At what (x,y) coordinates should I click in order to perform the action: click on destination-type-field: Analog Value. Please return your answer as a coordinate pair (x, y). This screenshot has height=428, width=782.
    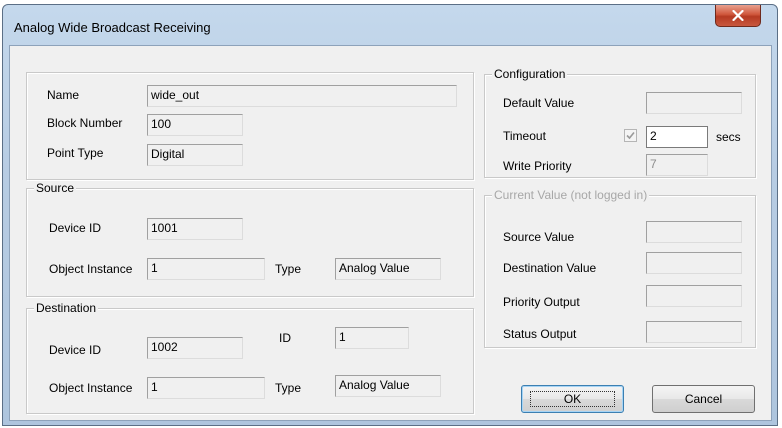
    Looking at the image, I should click on (388, 386).